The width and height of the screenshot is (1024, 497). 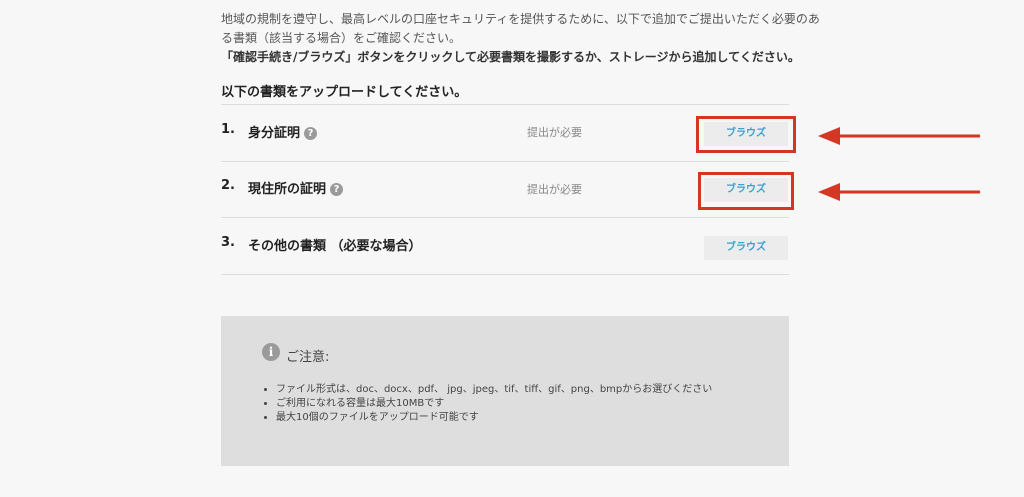 I want to click on document-label-address: 現住所の証明?, so click(x=296, y=187).